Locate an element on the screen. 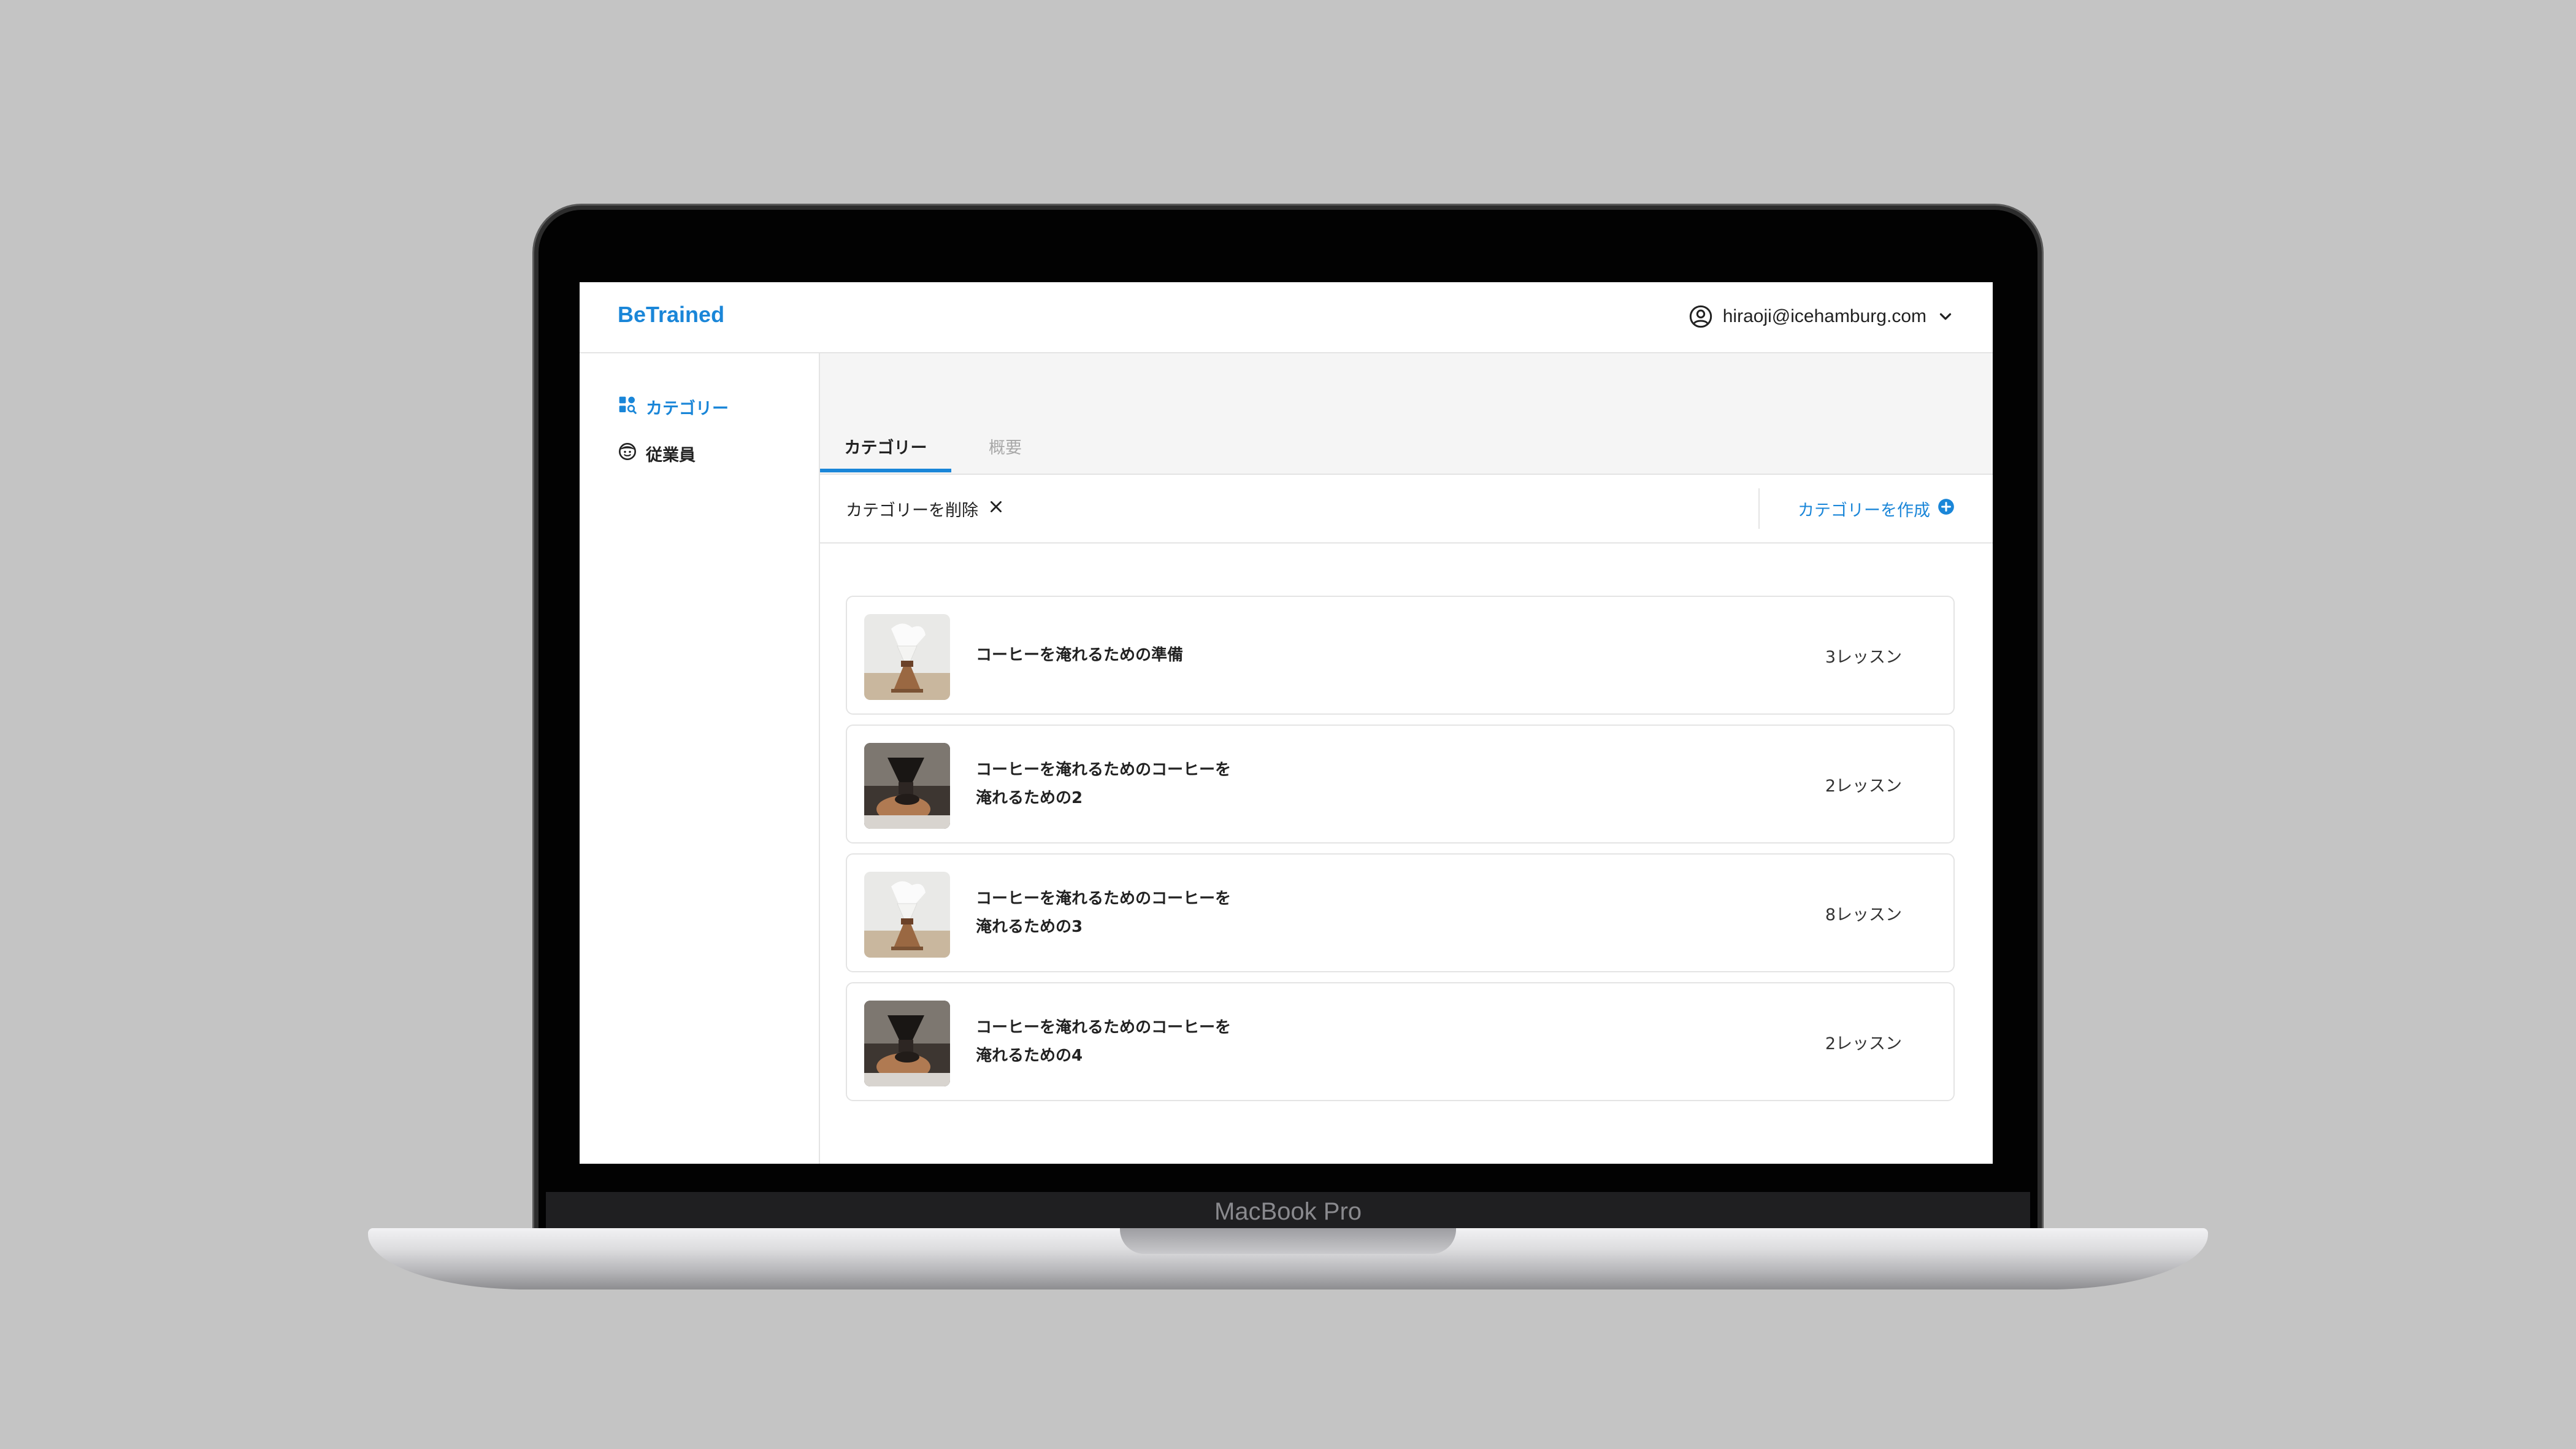  user-menu: hiraoji@icehamburg.com is located at coordinates (1822, 316).